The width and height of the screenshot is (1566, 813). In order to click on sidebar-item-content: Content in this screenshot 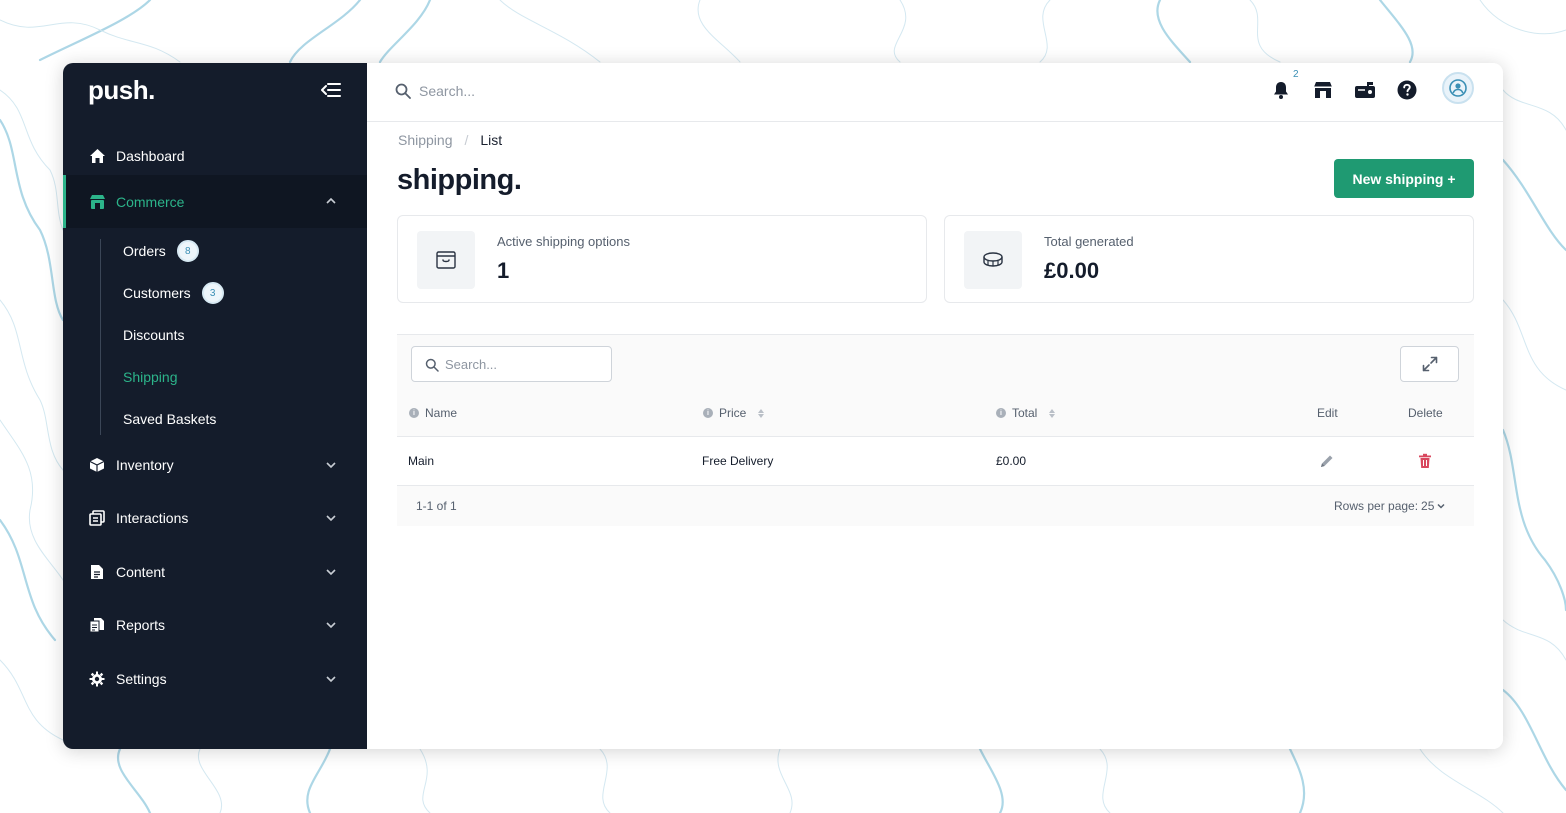, I will do `click(215, 572)`.